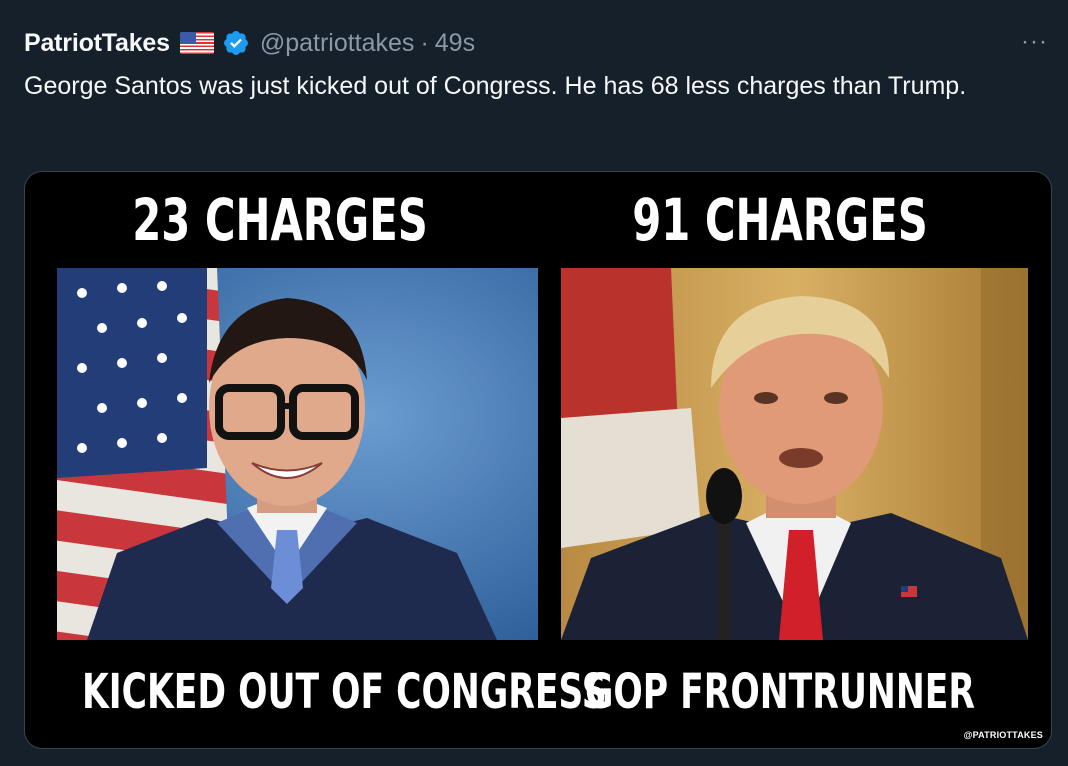  Describe the element at coordinates (780, 220) in the screenshot. I see `trump-charges-headline: 91 CHARGES` at that location.